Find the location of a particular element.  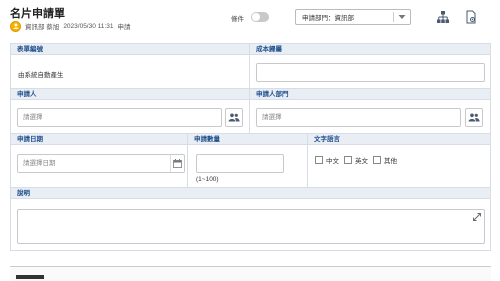

form-meta: 資訊部 蔡旭 2023/05/30 11:31 申請 is located at coordinates (72, 26).